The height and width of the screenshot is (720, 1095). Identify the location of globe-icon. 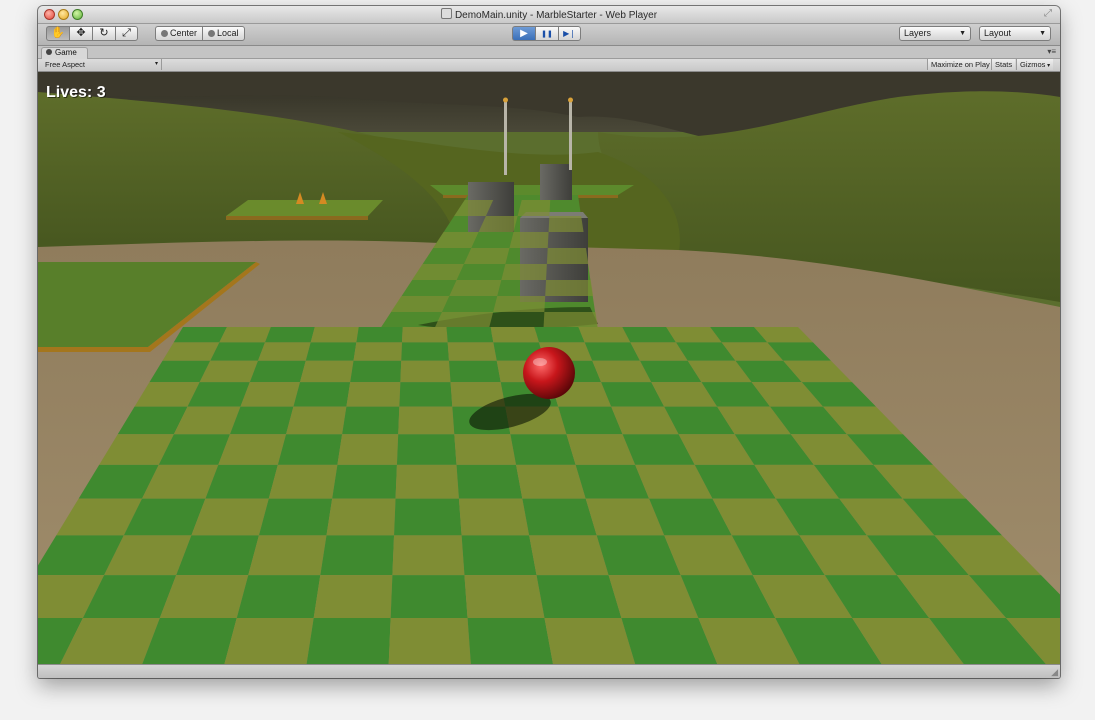
(212, 33).